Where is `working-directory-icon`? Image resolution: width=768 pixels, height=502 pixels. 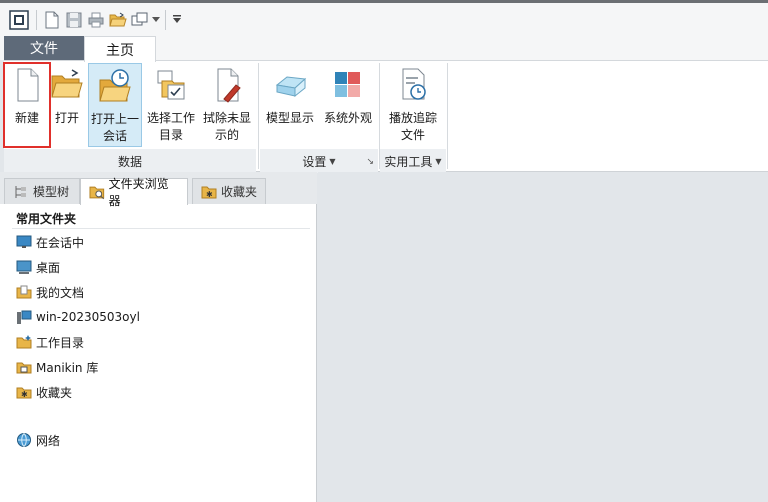
working-directory-icon is located at coordinates (24, 342).